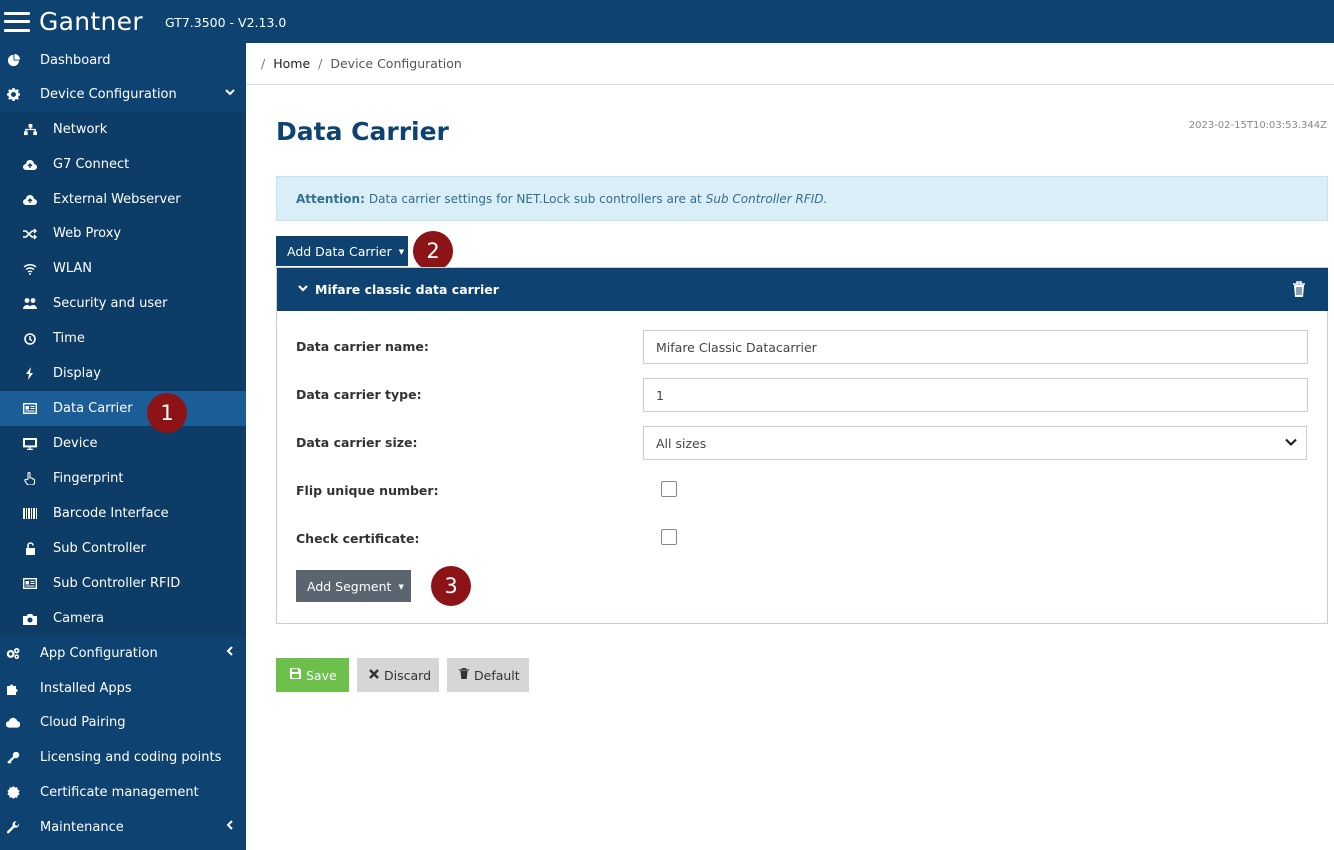 The height and width of the screenshot is (850, 1334). What do you see at coordinates (790, 64) in the screenshot?
I see `breadcrumb: / Home / Device Configuration` at bounding box center [790, 64].